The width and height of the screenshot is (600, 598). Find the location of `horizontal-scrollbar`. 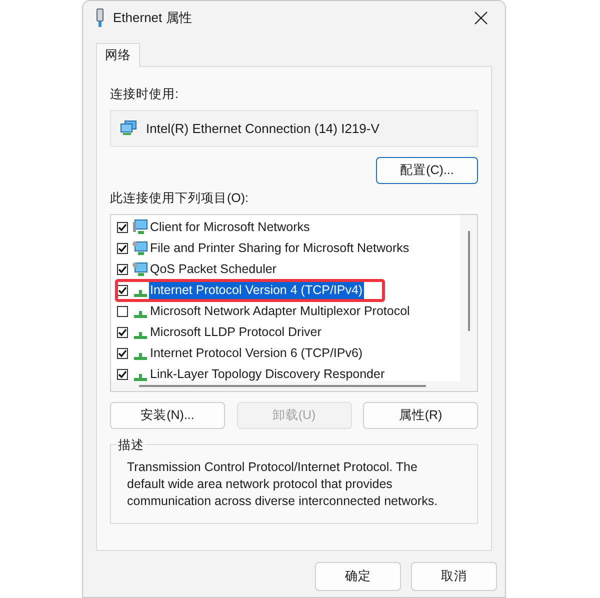

horizontal-scrollbar is located at coordinates (285, 385).